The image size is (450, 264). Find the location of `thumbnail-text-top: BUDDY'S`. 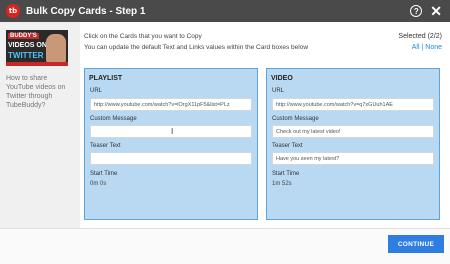

thumbnail-text-top: BUDDY'S is located at coordinates (23, 36).